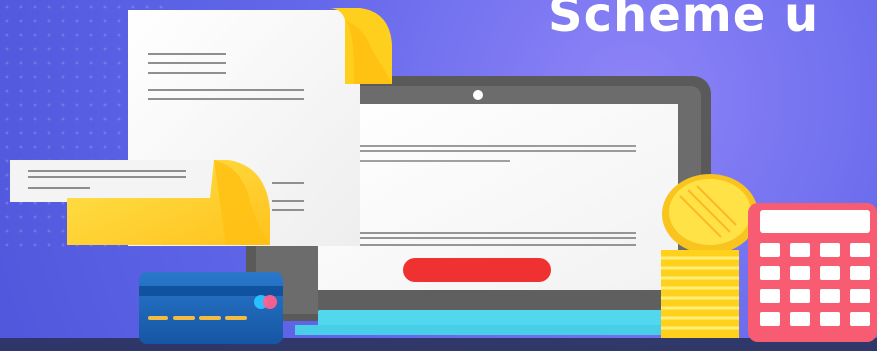 The image size is (877, 351). What do you see at coordinates (812, 272) in the screenshot?
I see `calculator-icon` at bounding box center [812, 272].